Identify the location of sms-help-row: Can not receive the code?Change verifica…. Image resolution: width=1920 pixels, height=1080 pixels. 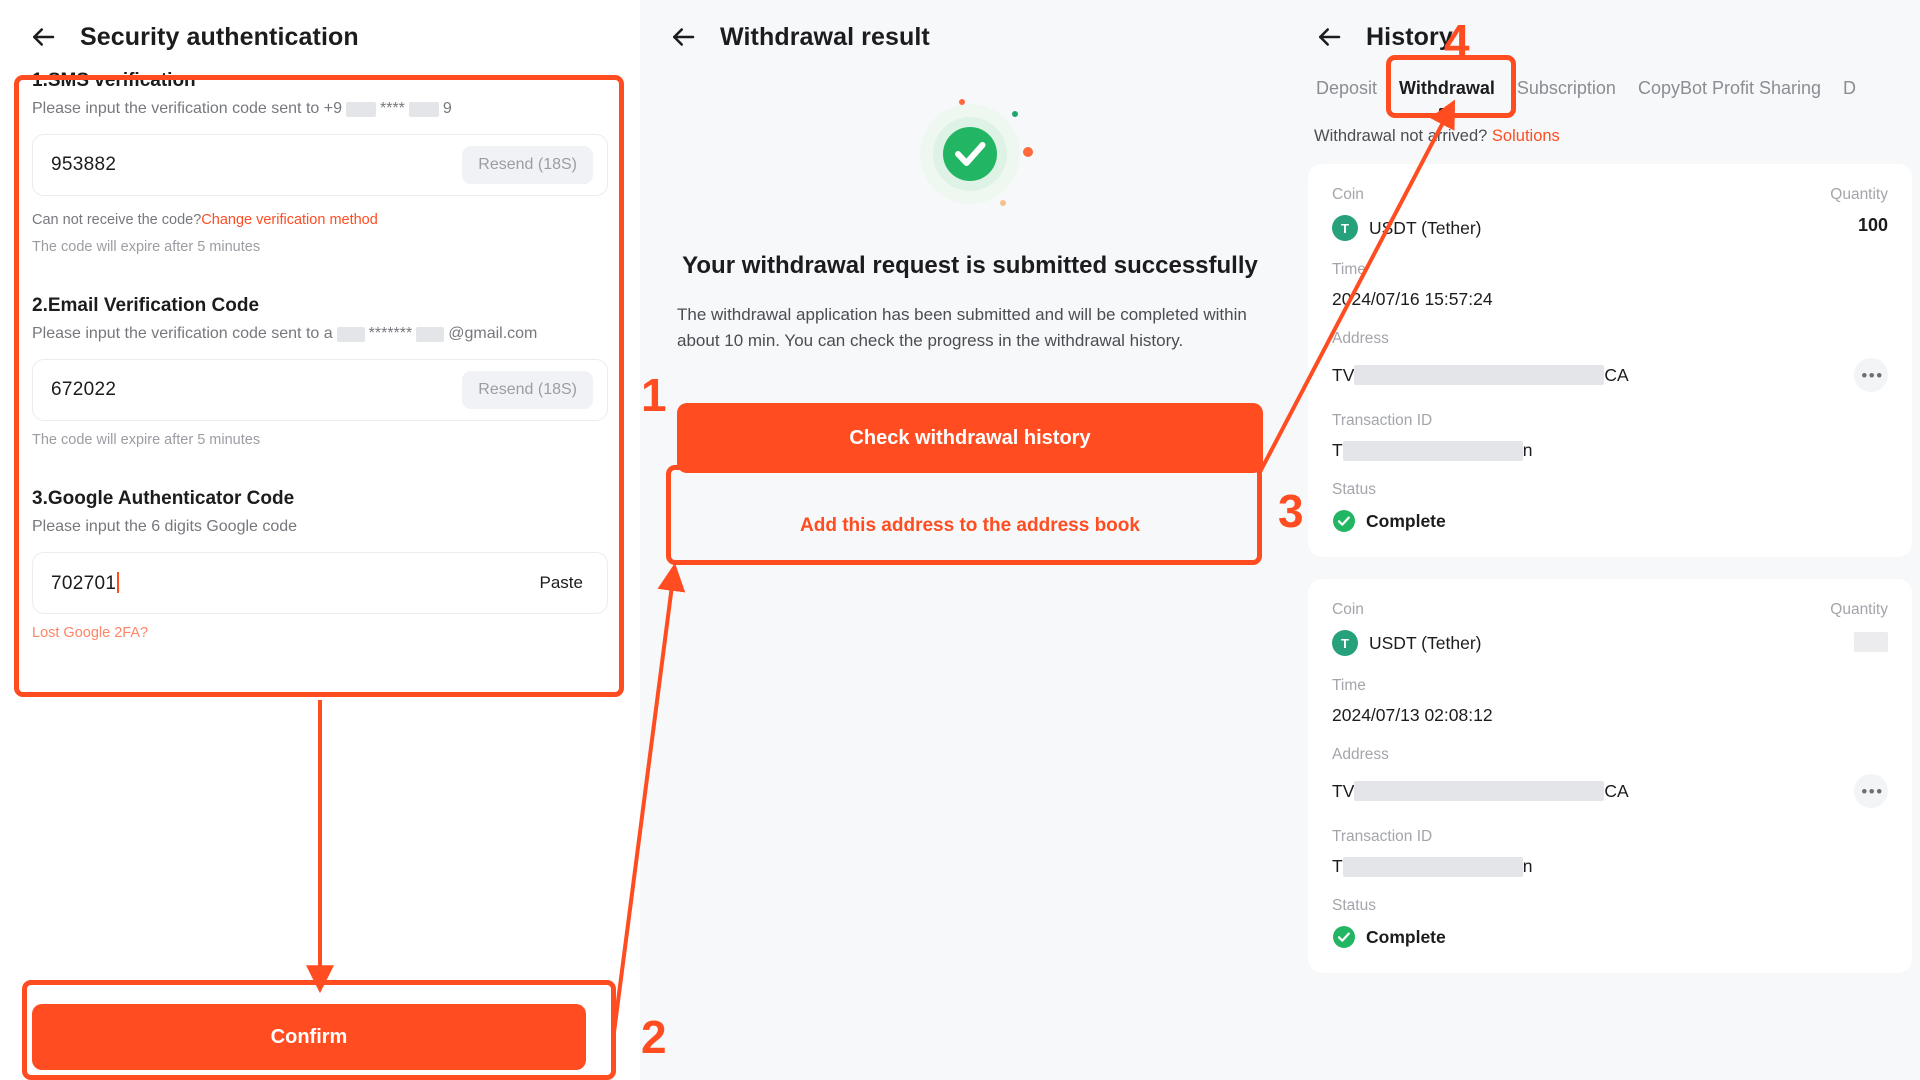
(320, 220).